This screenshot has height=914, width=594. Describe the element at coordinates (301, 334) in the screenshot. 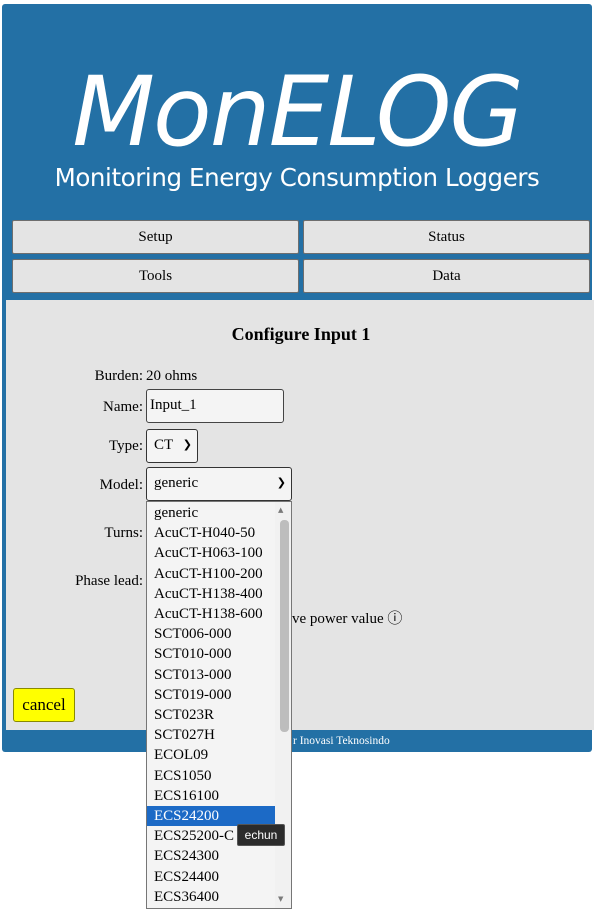

I see `page-title: Configure Input 1` at that location.